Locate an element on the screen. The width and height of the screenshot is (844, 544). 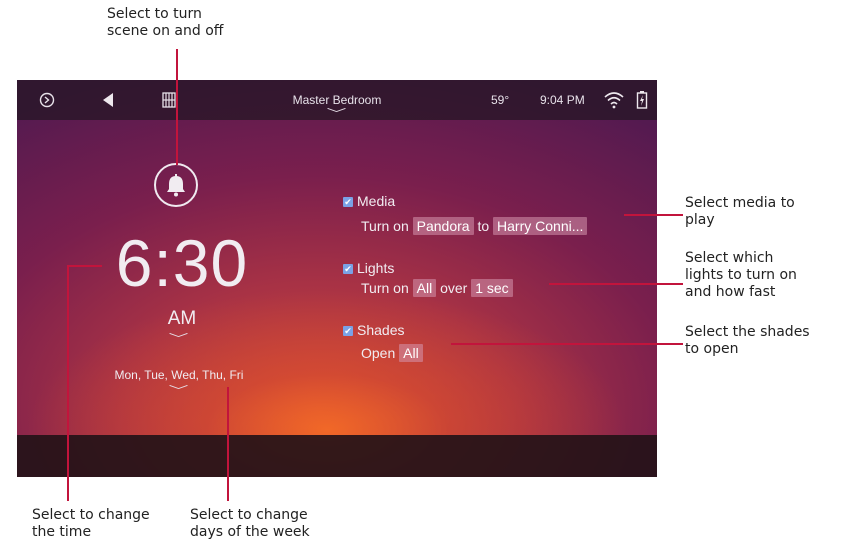
am-pm-label: AM is located at coordinates (182, 318).